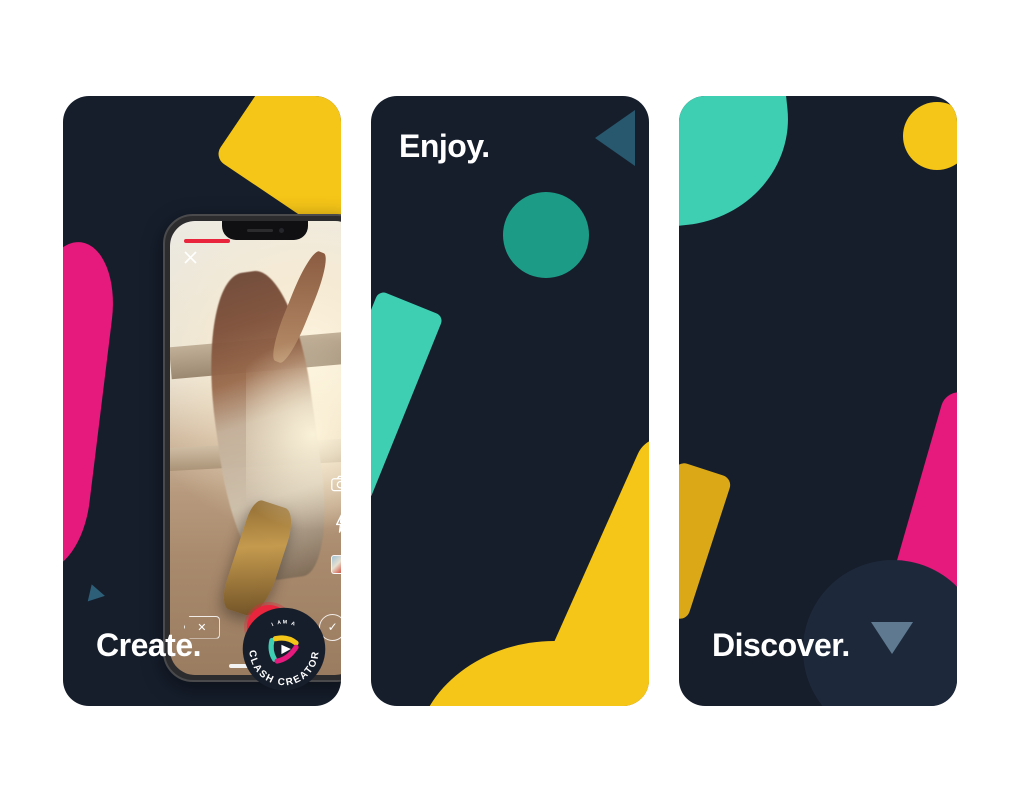  I want to click on clash-creator-badge: CLASH CREATOR I AM A, so click(284, 649).